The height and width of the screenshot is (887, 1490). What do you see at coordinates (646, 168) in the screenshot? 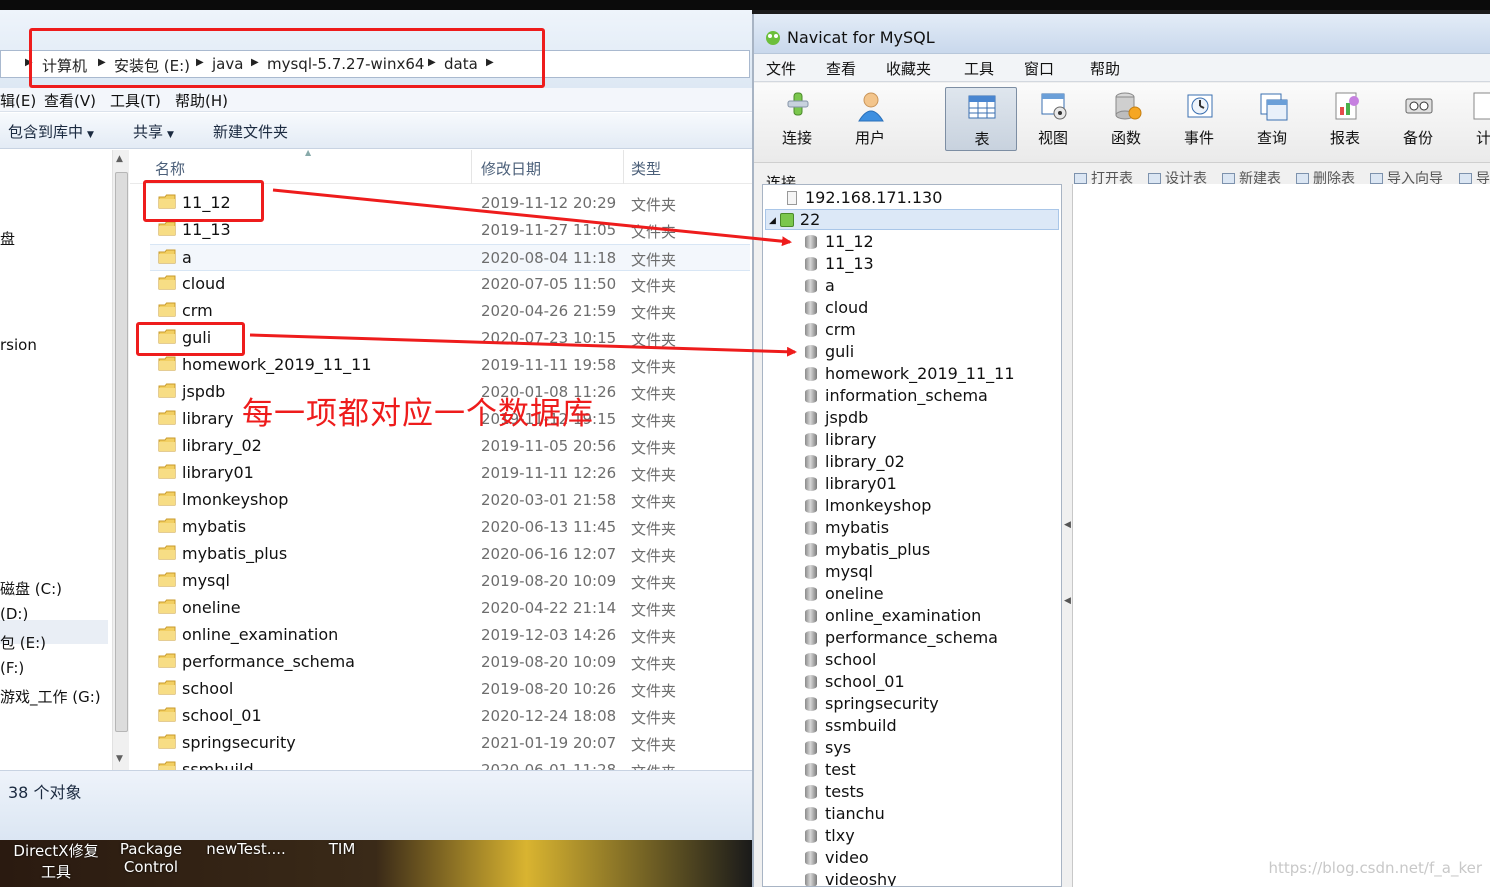
I see `column-type: 类型` at bounding box center [646, 168].